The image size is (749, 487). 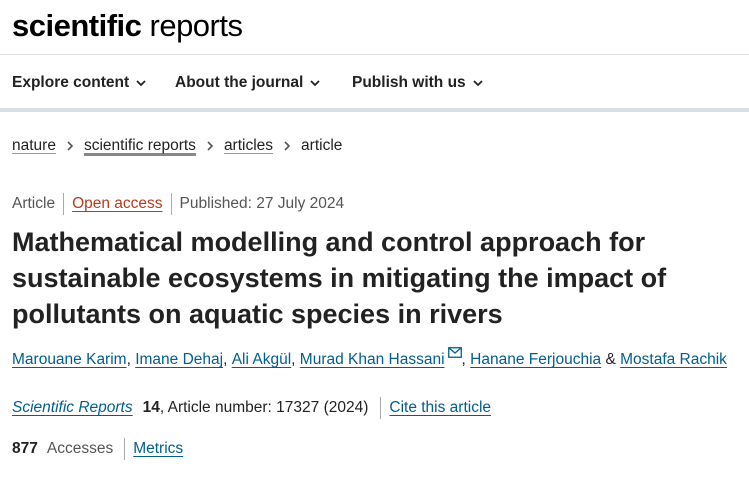 I want to click on logo-bold-text: scientific, so click(x=77, y=25).